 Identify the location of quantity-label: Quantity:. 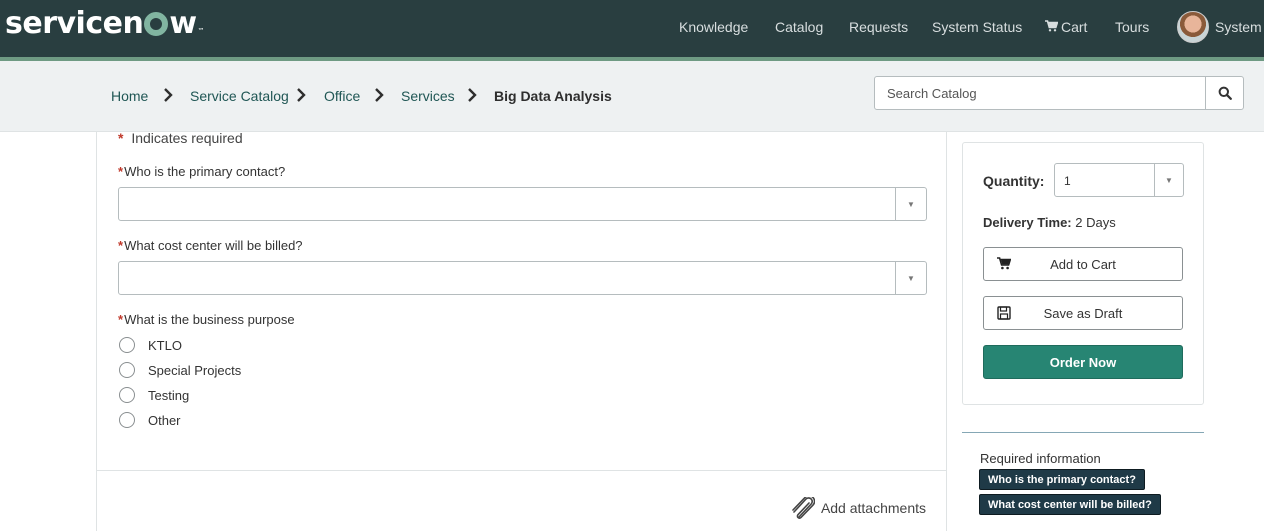
(1014, 181).